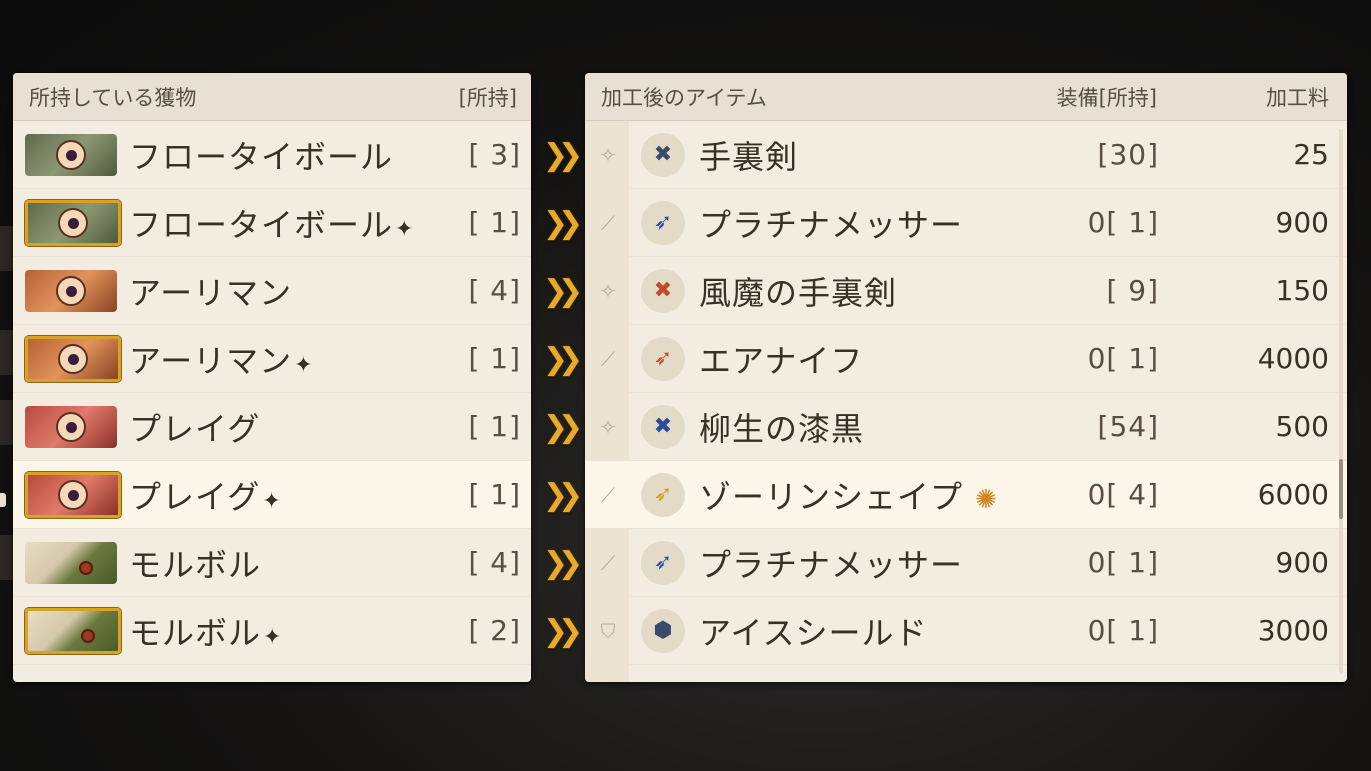 The image size is (1371, 771). What do you see at coordinates (261, 155) in the screenshot?
I see `prey-name: フロータイボール` at bounding box center [261, 155].